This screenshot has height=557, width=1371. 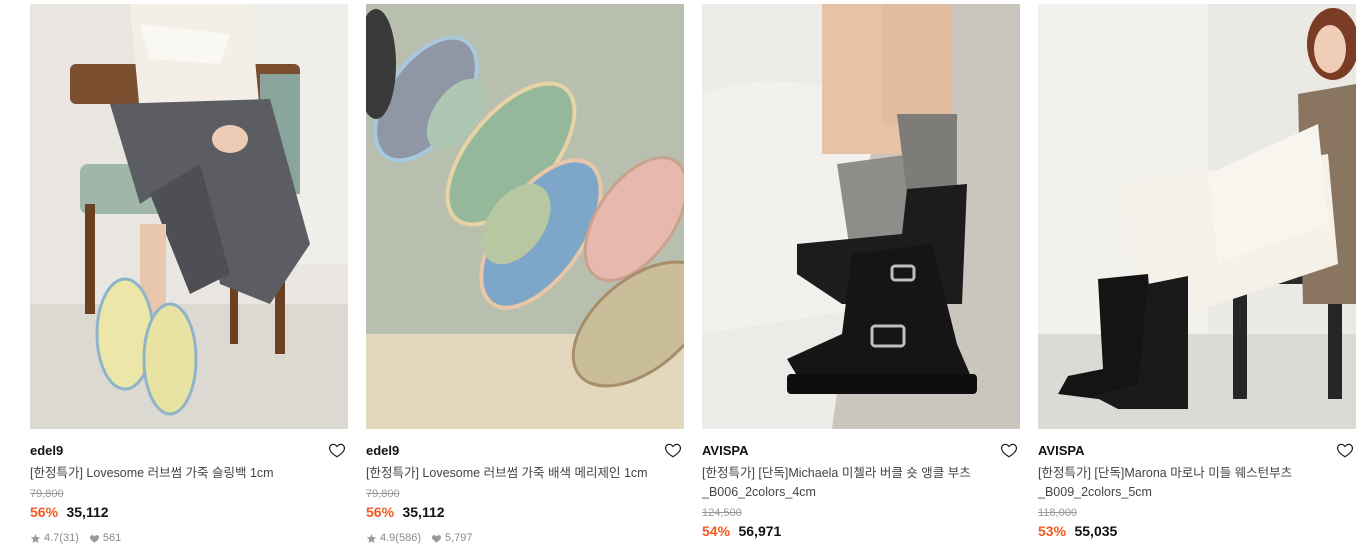 What do you see at coordinates (458, 538) in the screenshot?
I see `like-count: 5,797` at bounding box center [458, 538].